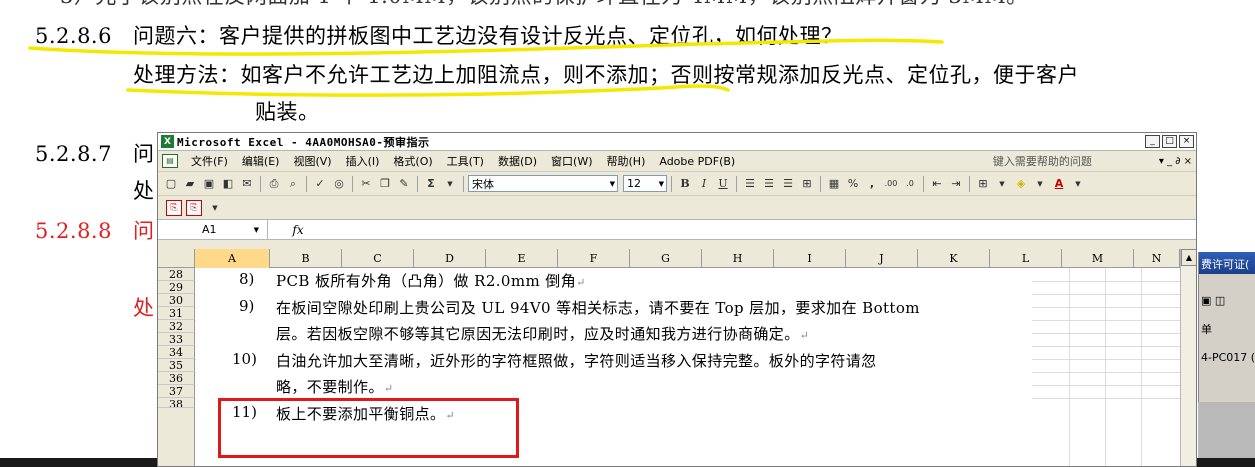 Image resolution: width=1255 pixels, height=467 pixels. What do you see at coordinates (176, 313) in the screenshot?
I see `row-header-31: 31` at bounding box center [176, 313].